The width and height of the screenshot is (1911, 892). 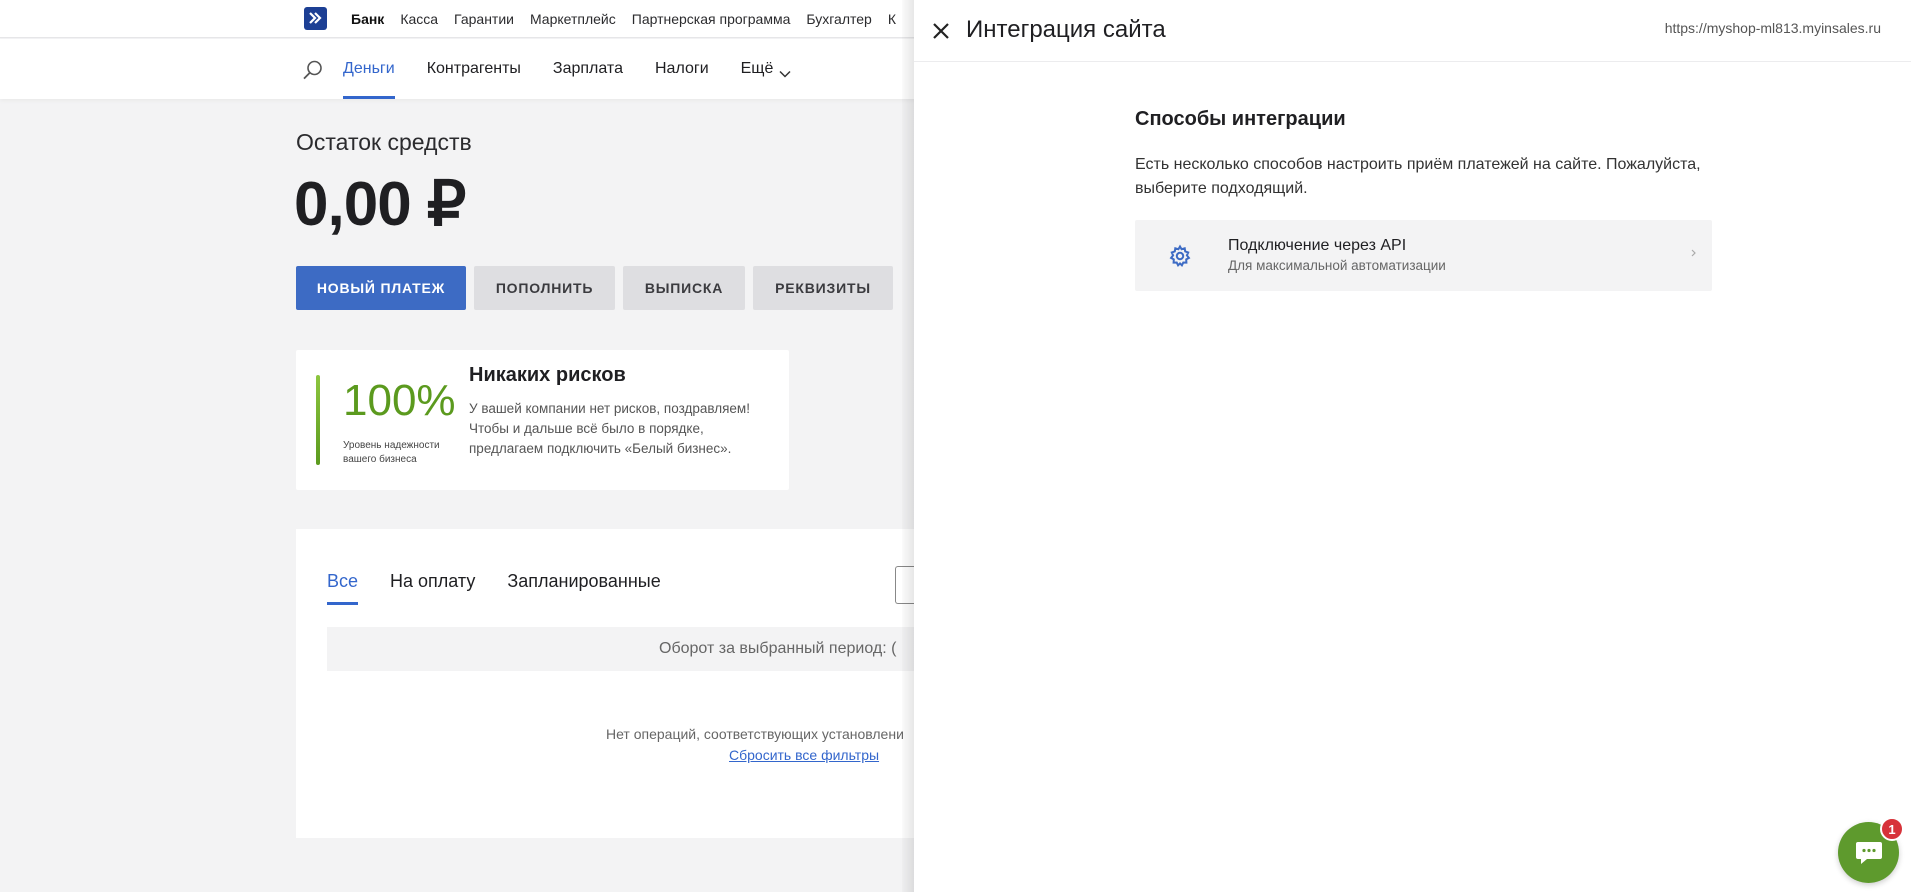 I want to click on close-icon, so click(x=941, y=31).